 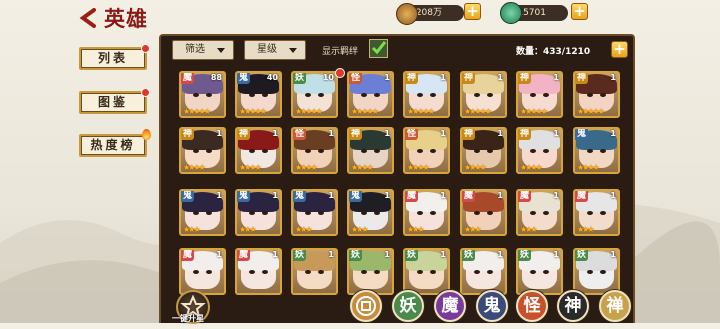 I want to click on hero-level: 88, so click(x=216, y=77).